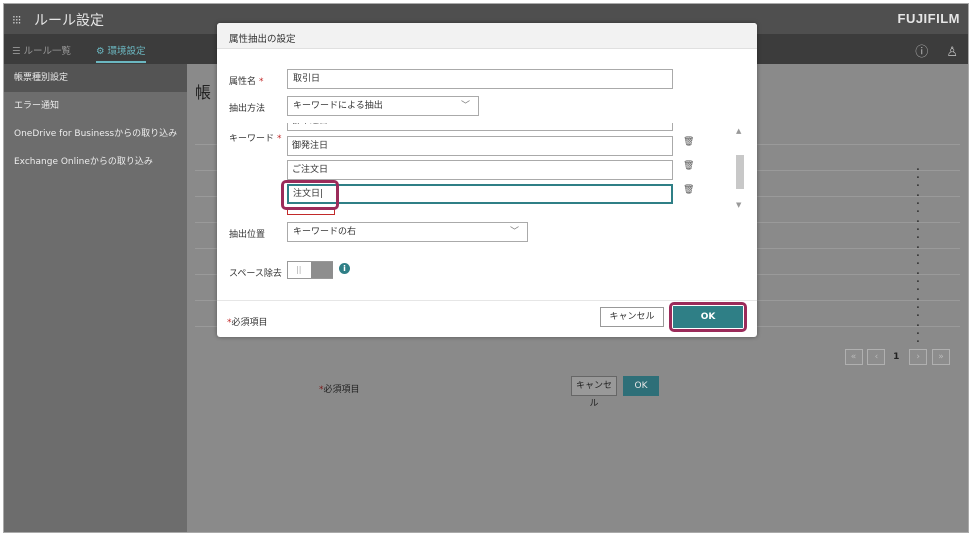 The height and width of the screenshot is (536, 973). I want to click on keyword-row: 注文日| 🗑, so click(490, 195).